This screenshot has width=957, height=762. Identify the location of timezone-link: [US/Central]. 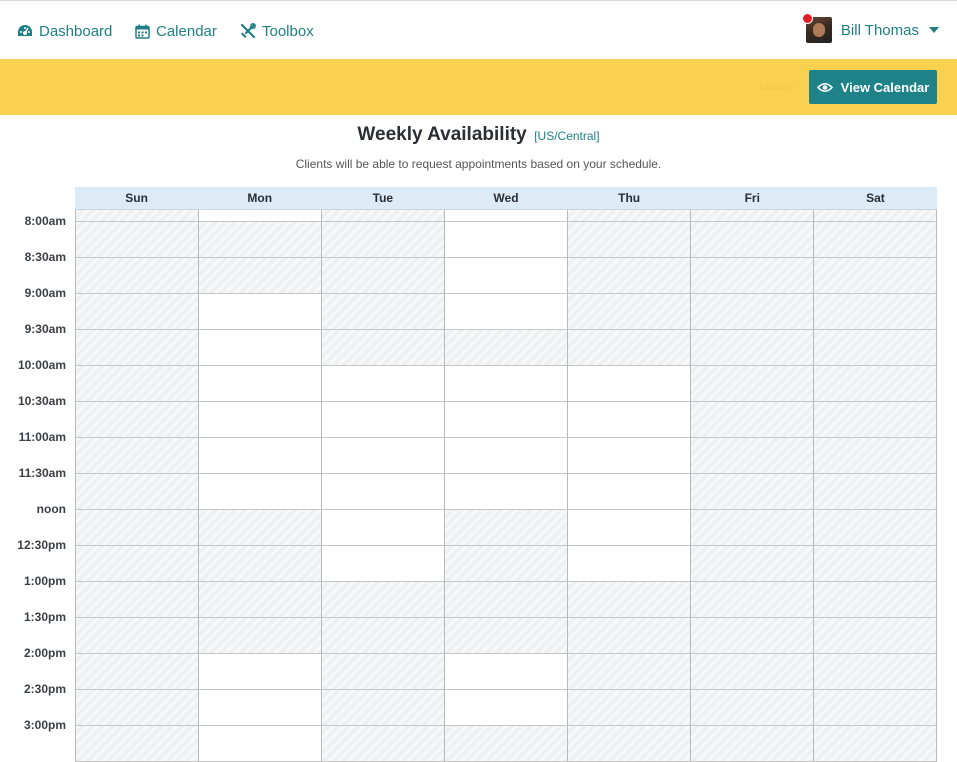
(566, 136).